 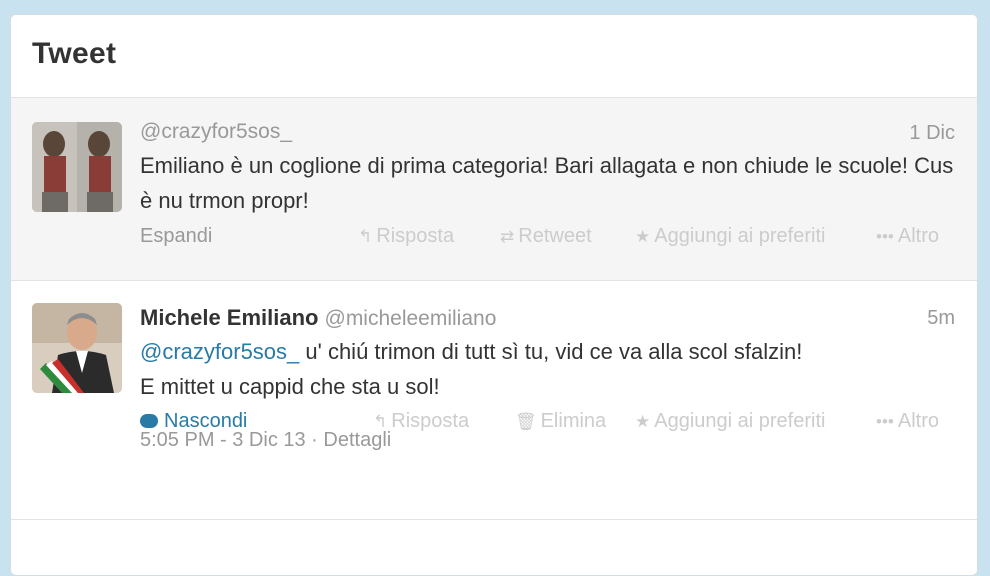 What do you see at coordinates (176, 236) in the screenshot?
I see `expand-link: Espandi` at bounding box center [176, 236].